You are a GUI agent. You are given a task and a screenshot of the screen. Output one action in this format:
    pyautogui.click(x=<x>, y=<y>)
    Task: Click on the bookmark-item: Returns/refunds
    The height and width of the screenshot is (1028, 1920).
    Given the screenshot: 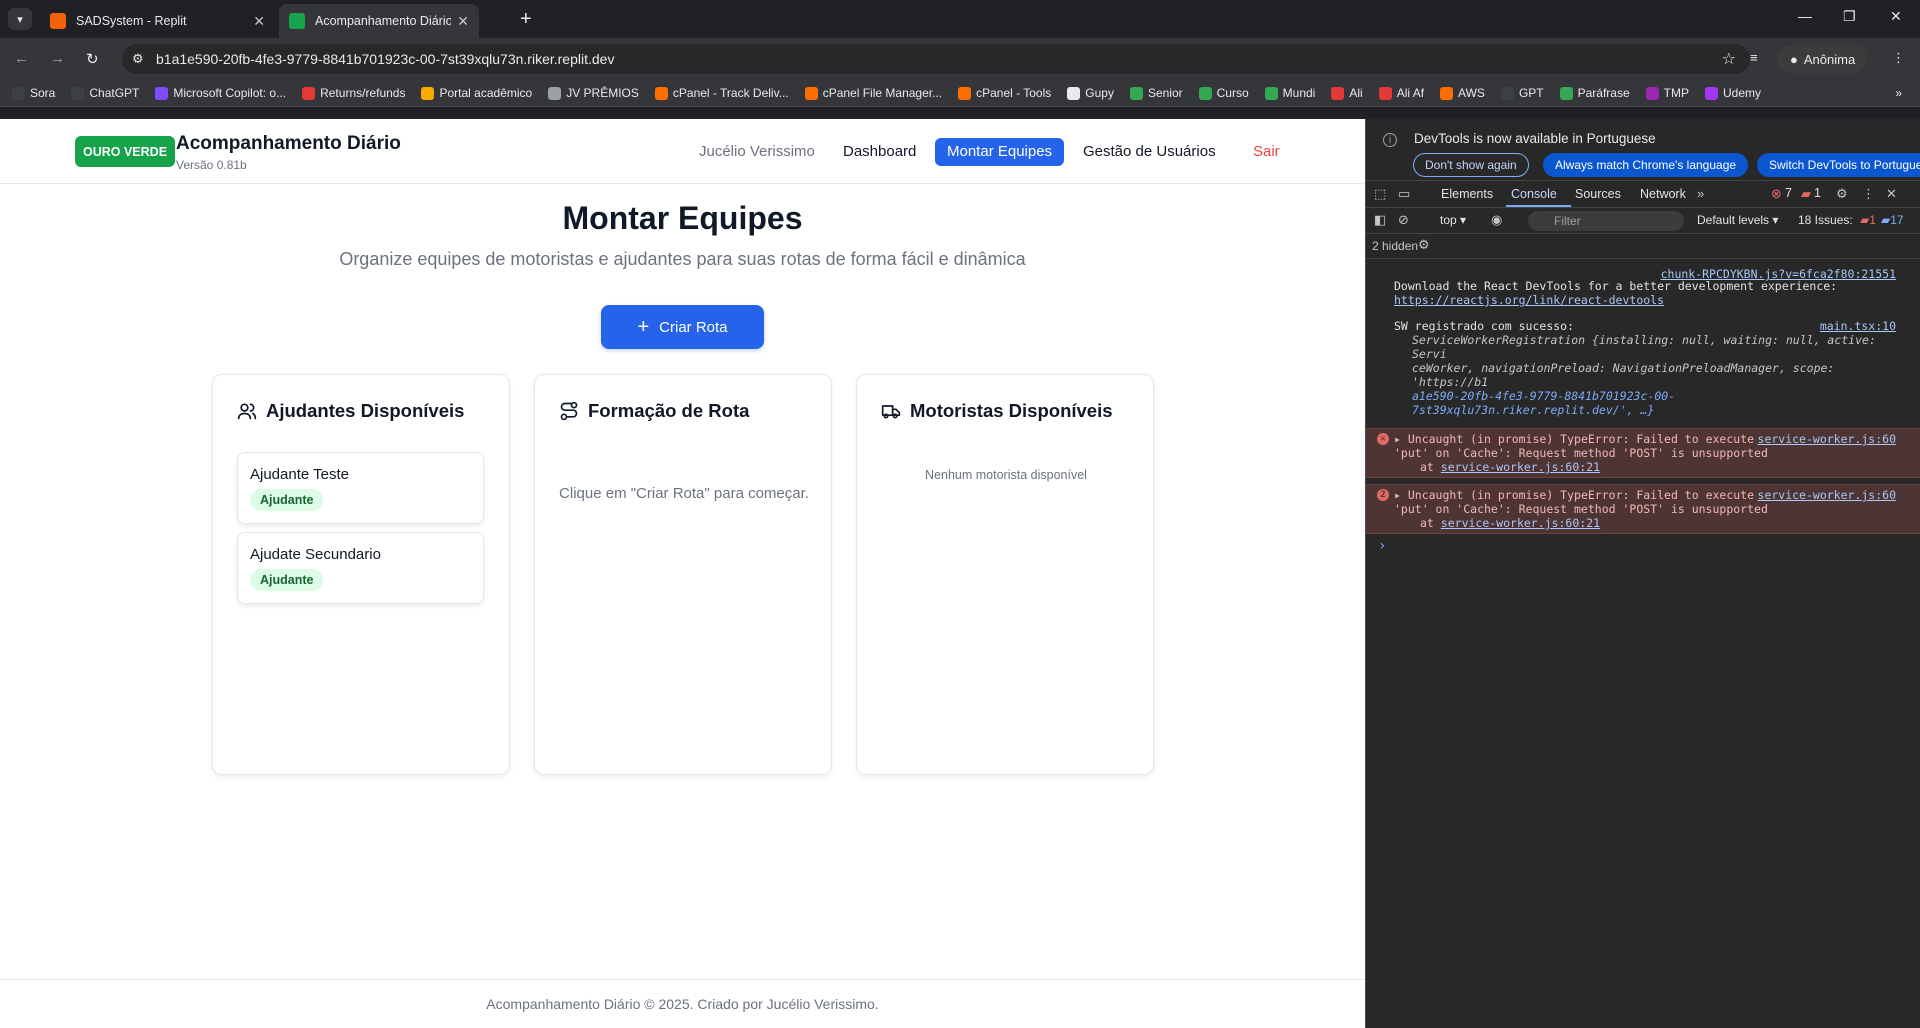 What is the action you would take?
    pyautogui.click(x=353, y=93)
    